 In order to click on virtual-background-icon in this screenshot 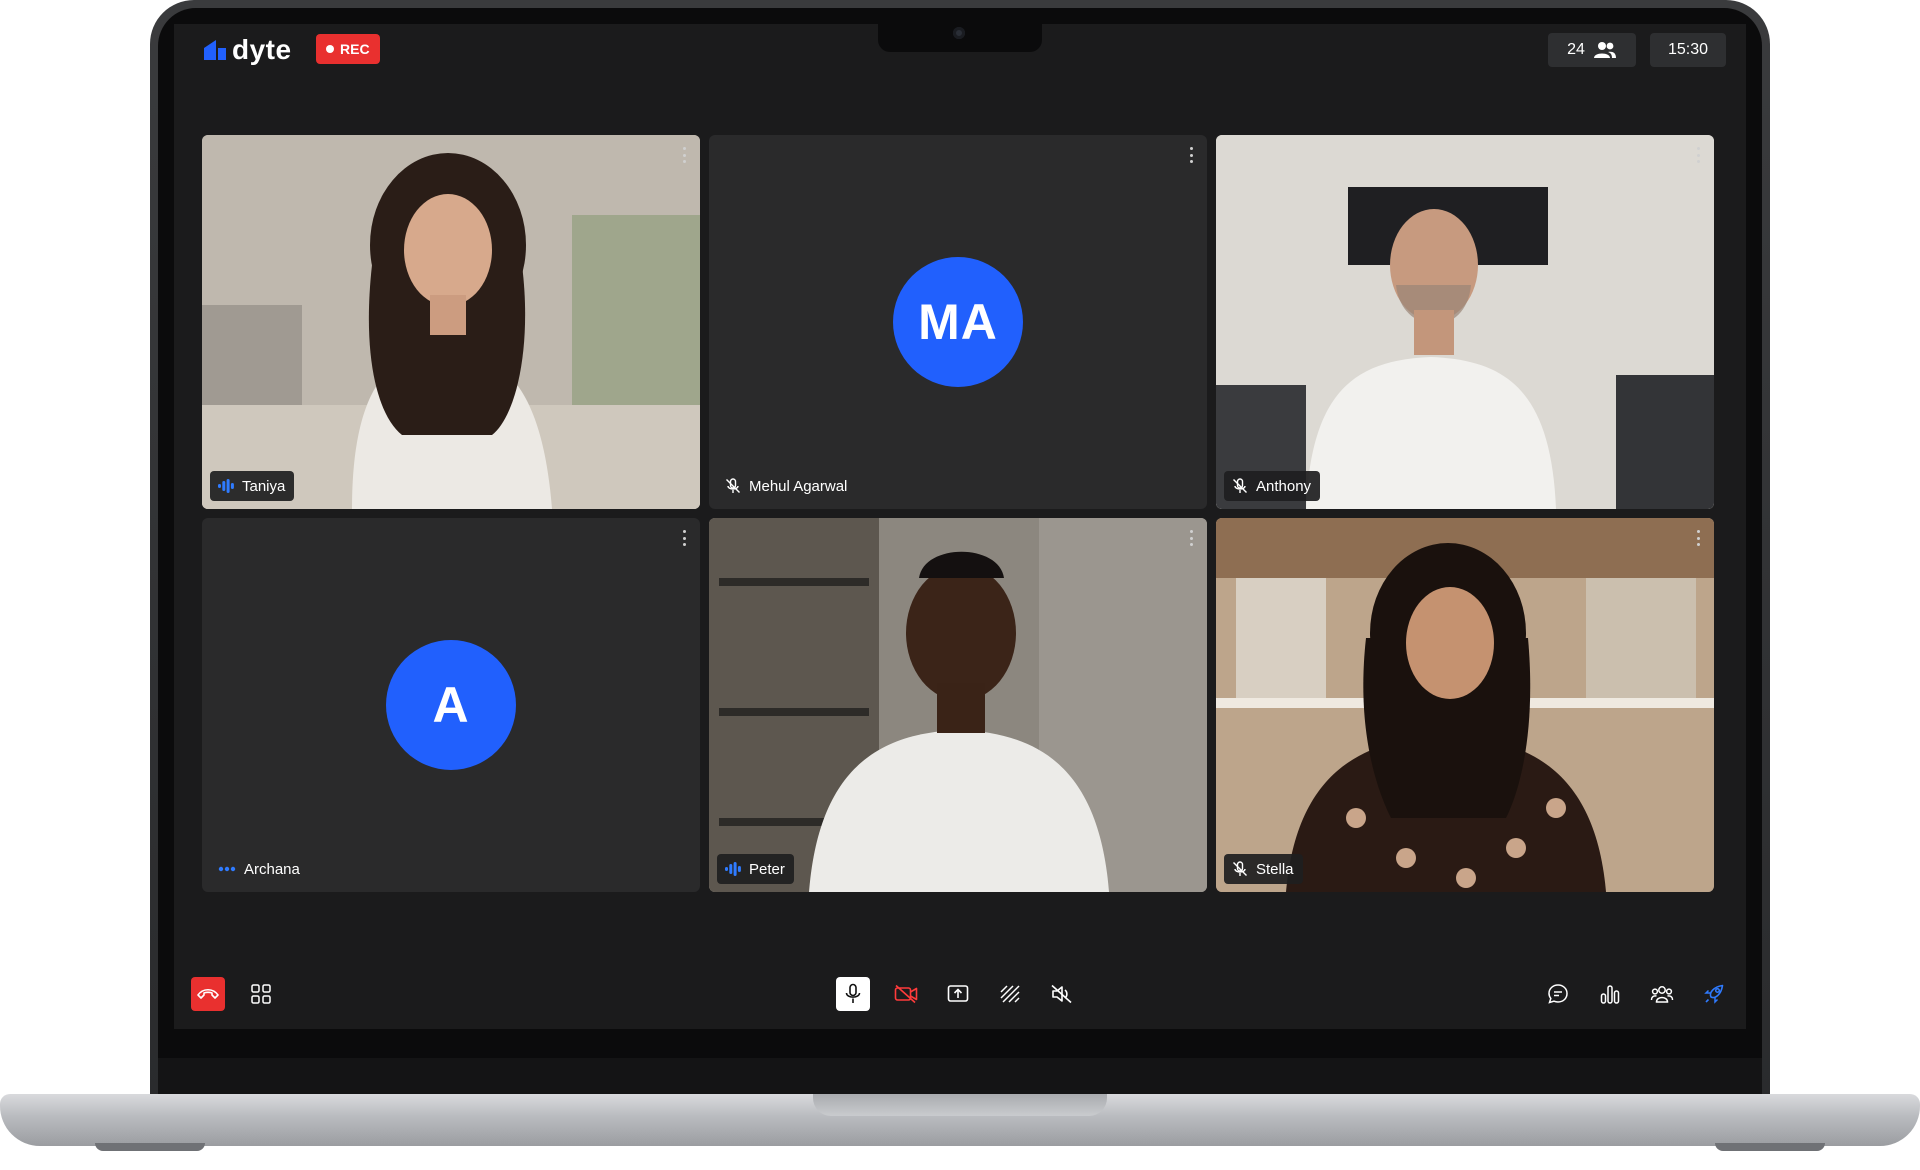, I will do `click(1010, 994)`.